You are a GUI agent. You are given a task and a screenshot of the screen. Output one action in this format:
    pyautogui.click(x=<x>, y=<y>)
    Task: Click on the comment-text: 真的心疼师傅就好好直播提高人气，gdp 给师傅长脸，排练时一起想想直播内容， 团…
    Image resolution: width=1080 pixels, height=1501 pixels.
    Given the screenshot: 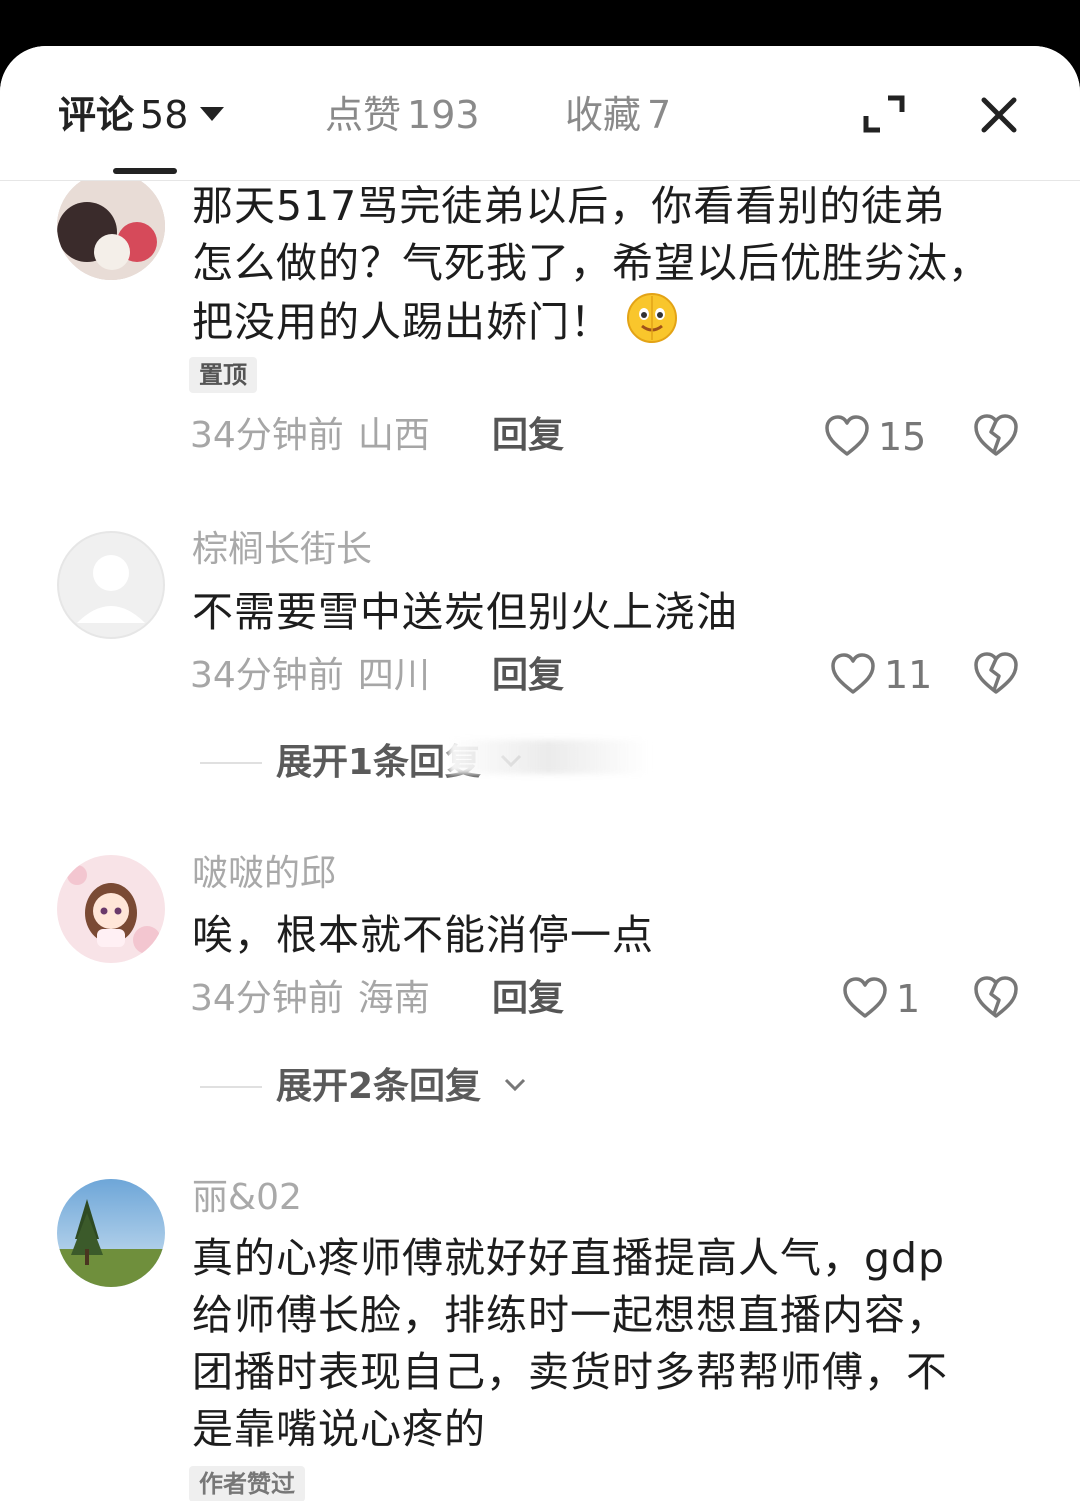 What is the action you would take?
    pyautogui.click(x=570, y=1343)
    